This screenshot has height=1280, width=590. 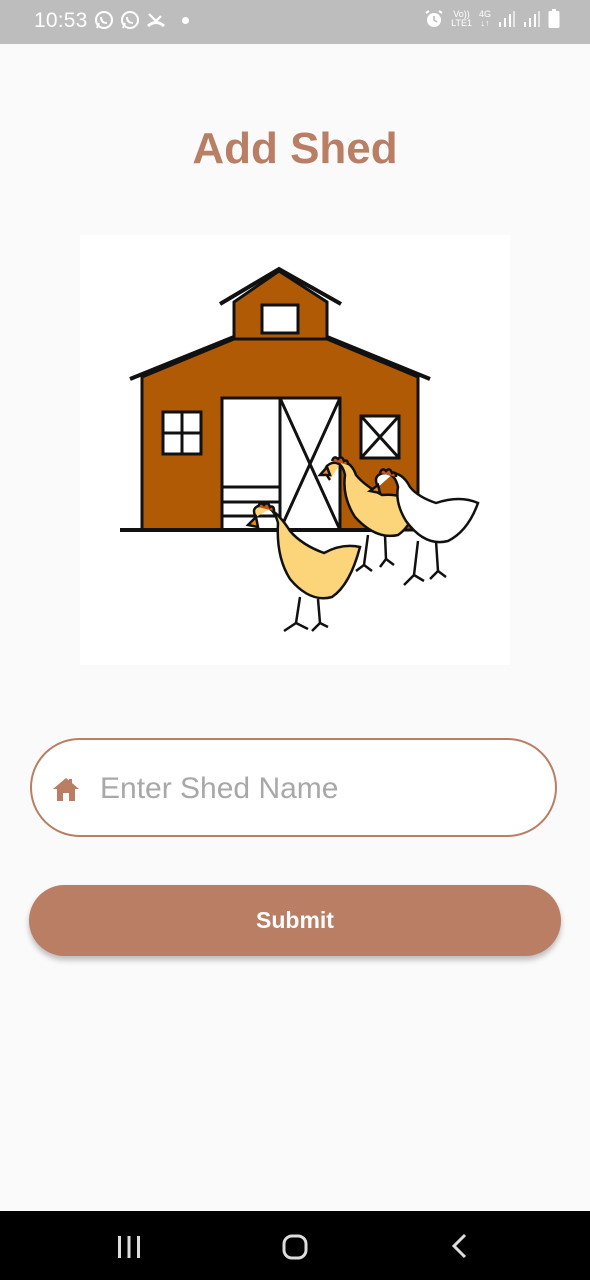 What do you see at coordinates (492, 19) in the screenshot?
I see `status-system-icons: Vo)) LTE1 4G ↓↑` at bounding box center [492, 19].